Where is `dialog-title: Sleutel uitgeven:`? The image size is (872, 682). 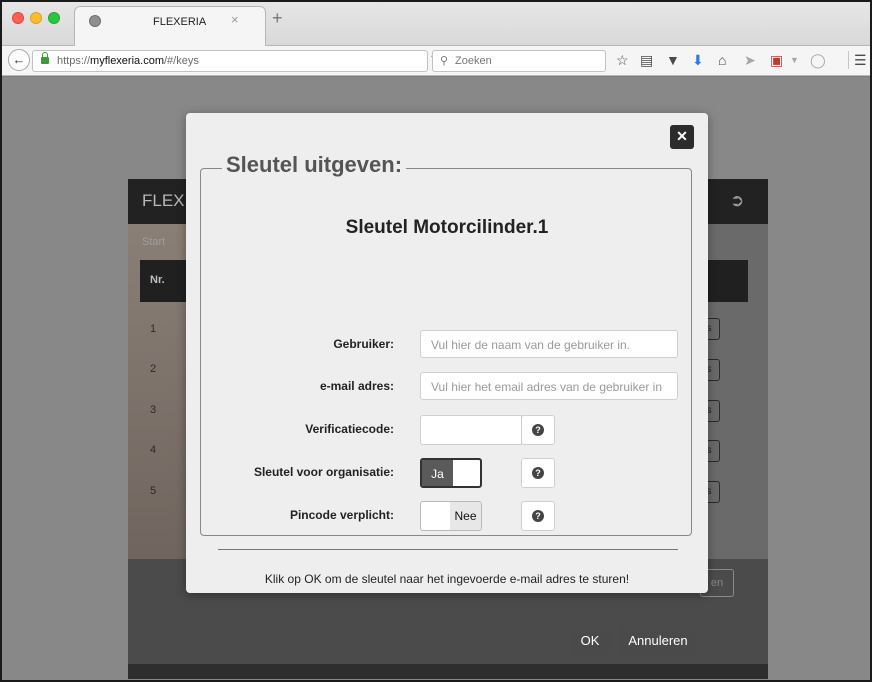 dialog-title: Sleutel uitgeven: is located at coordinates (314, 165).